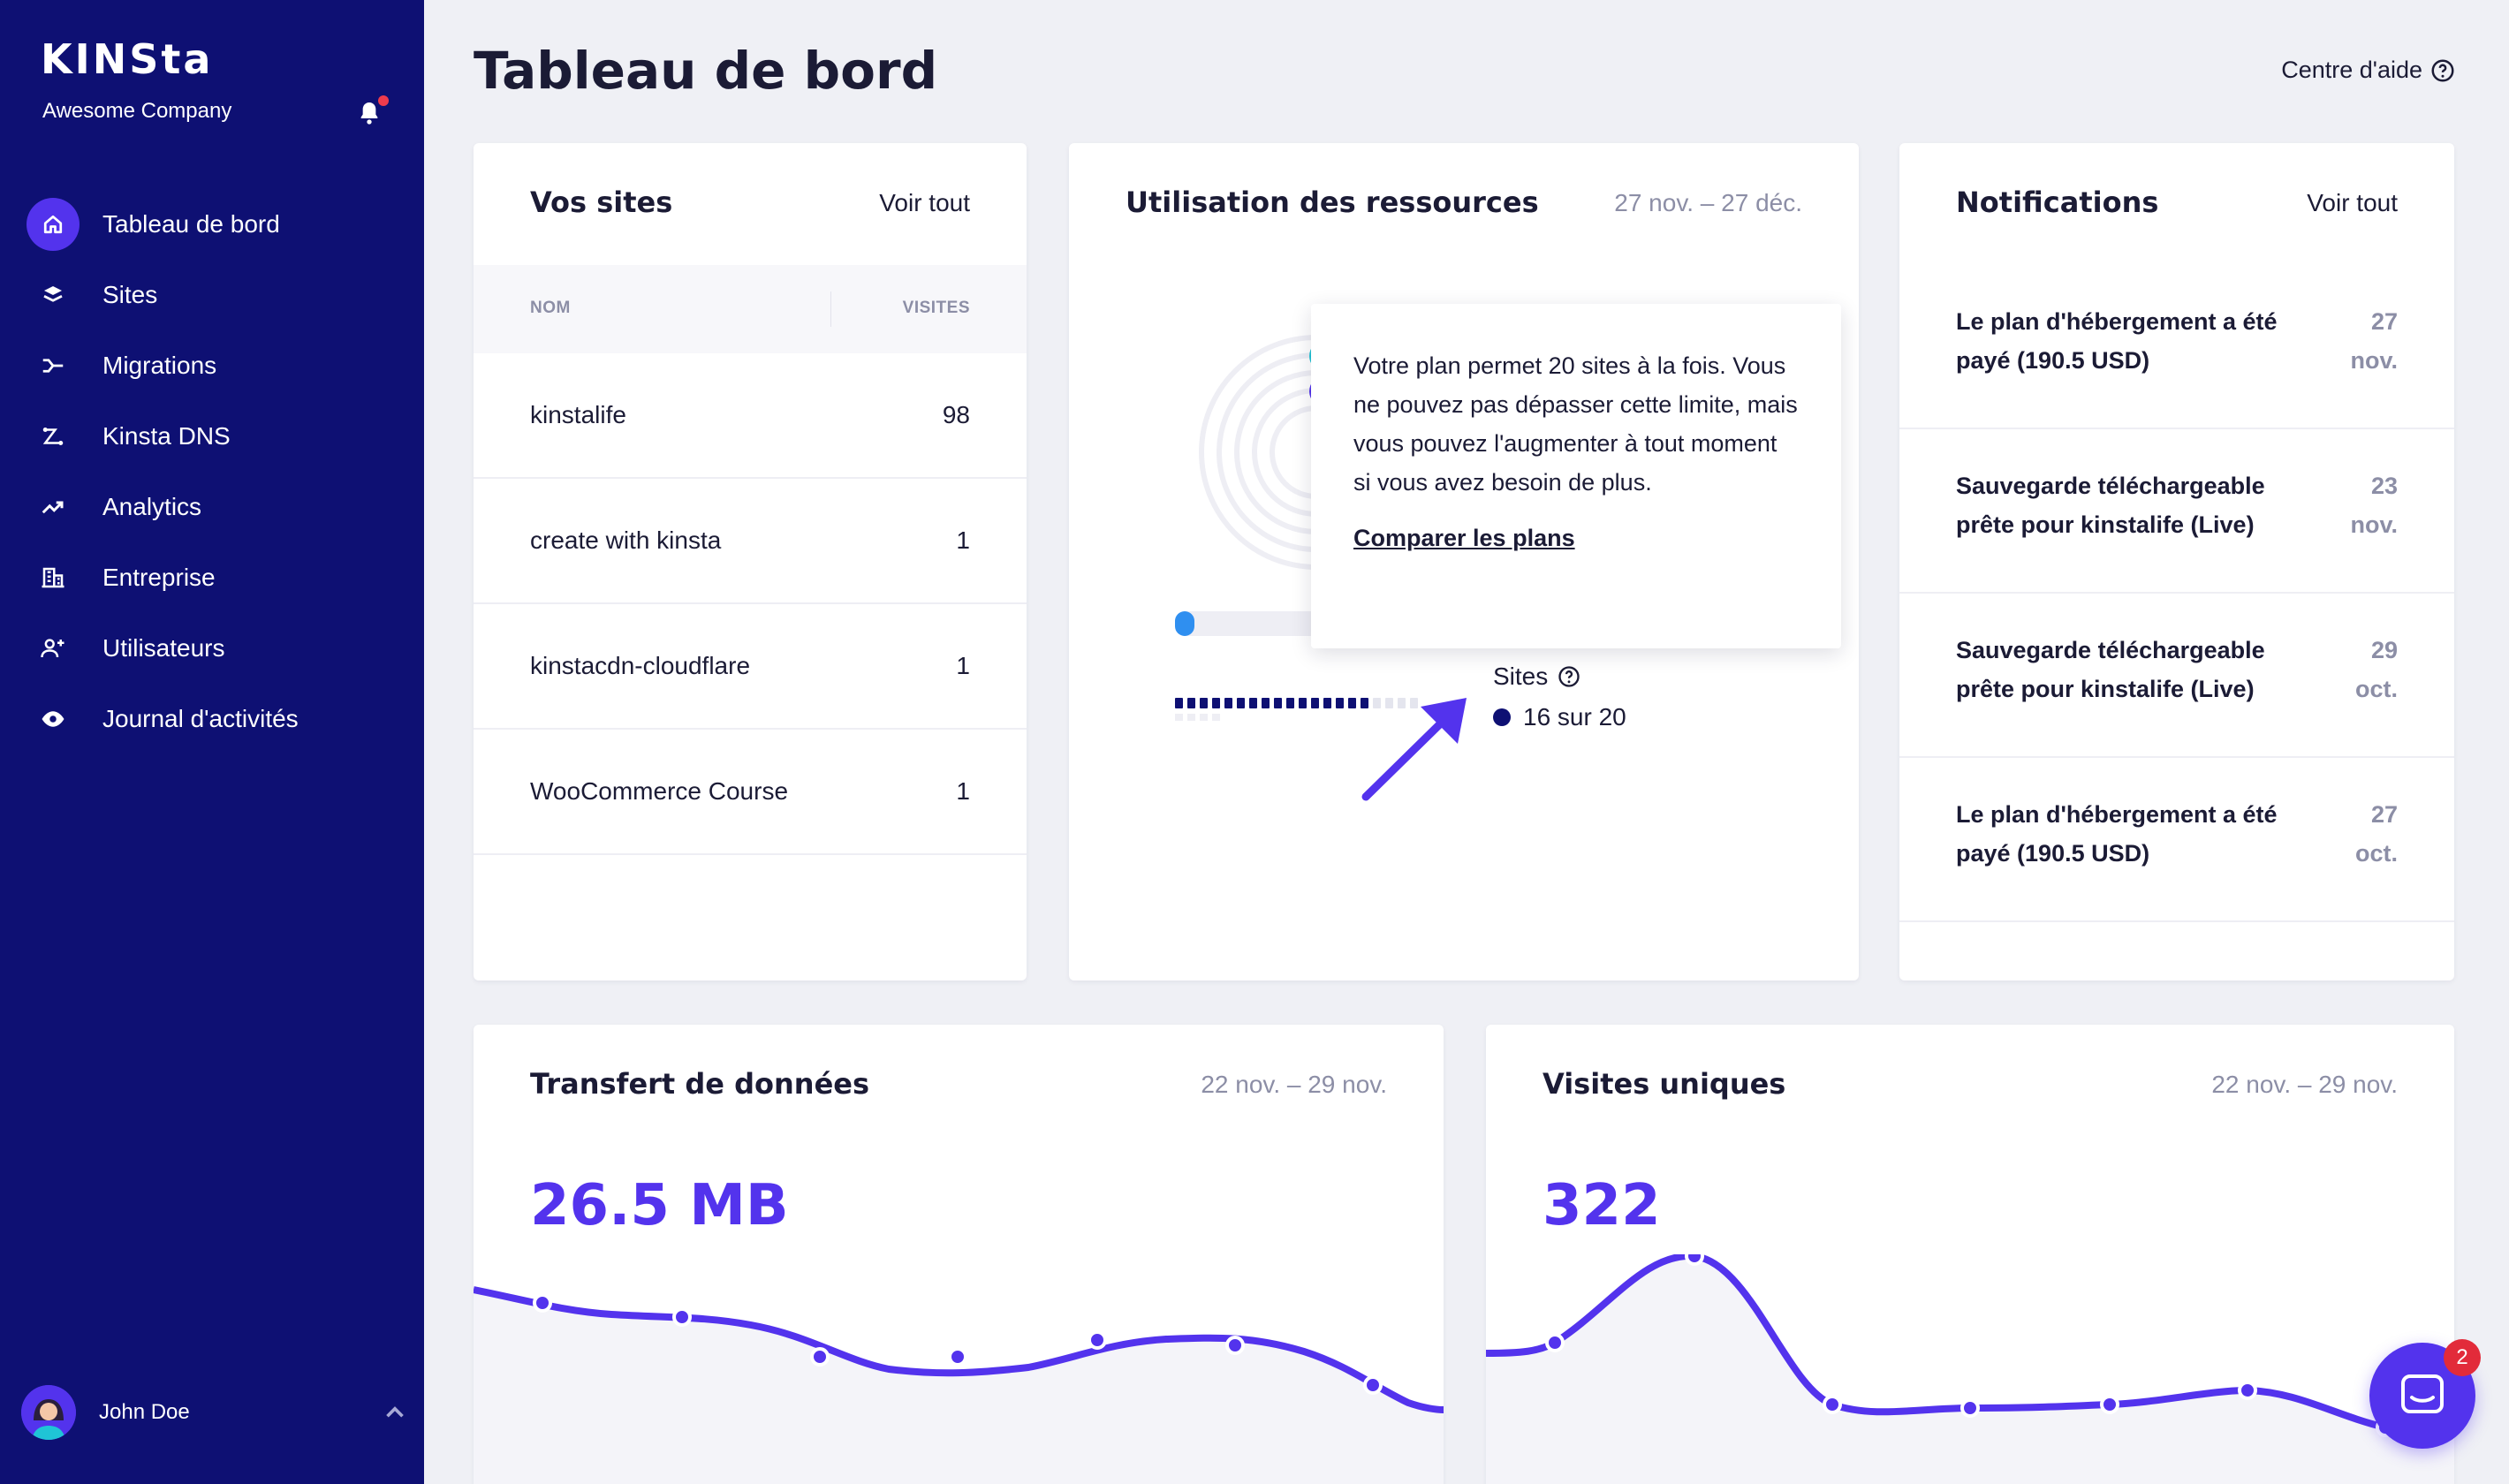  What do you see at coordinates (551, 308) in the screenshot?
I see `column-header-name: NOM` at bounding box center [551, 308].